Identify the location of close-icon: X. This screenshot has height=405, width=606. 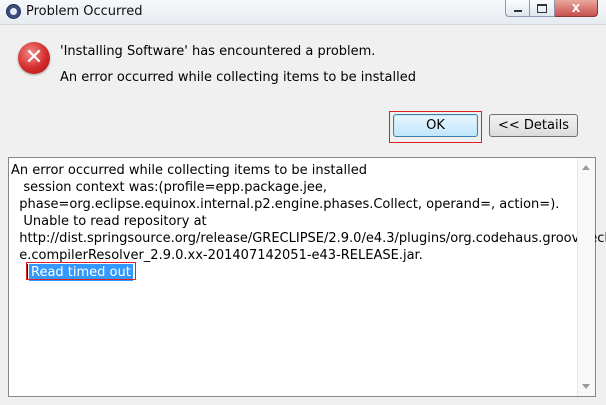
(576, 8).